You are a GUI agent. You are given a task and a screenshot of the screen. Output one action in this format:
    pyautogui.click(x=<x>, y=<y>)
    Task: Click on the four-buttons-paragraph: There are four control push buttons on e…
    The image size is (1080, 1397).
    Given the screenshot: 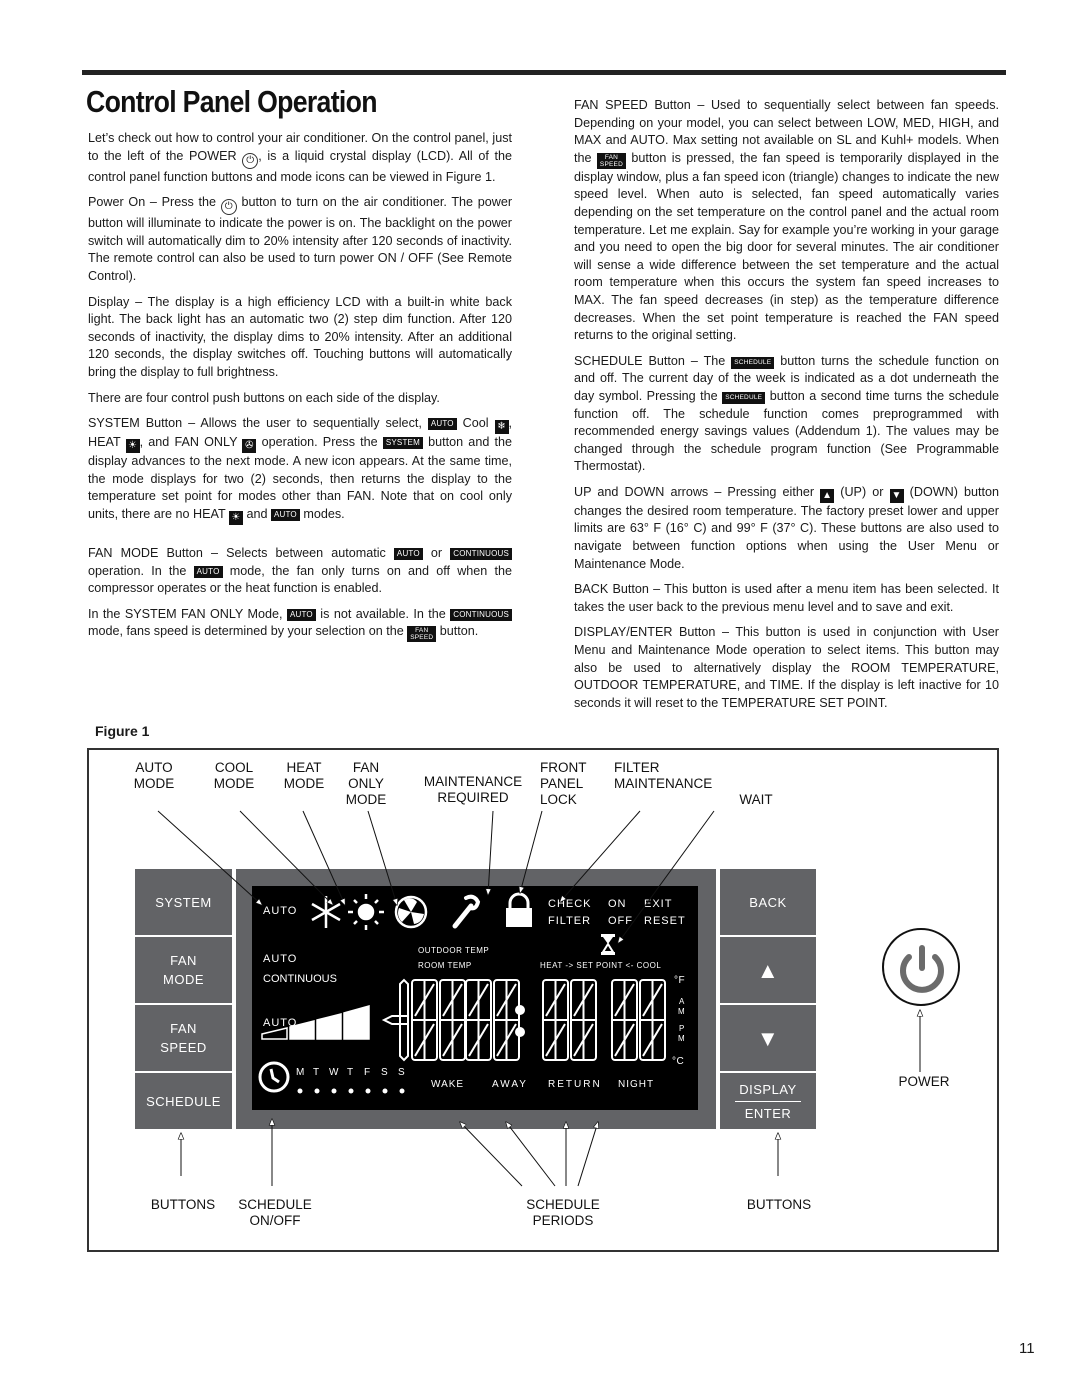 What is the action you would take?
    pyautogui.click(x=264, y=397)
    